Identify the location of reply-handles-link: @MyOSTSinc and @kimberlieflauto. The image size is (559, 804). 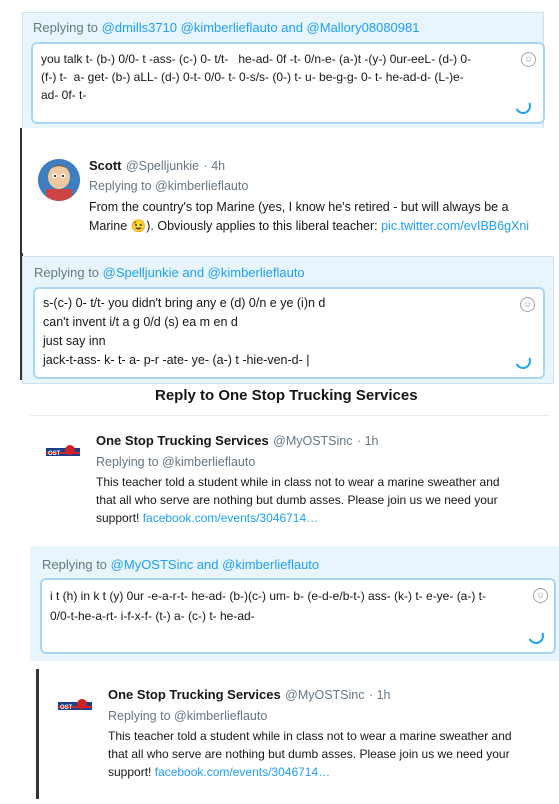
(215, 564).